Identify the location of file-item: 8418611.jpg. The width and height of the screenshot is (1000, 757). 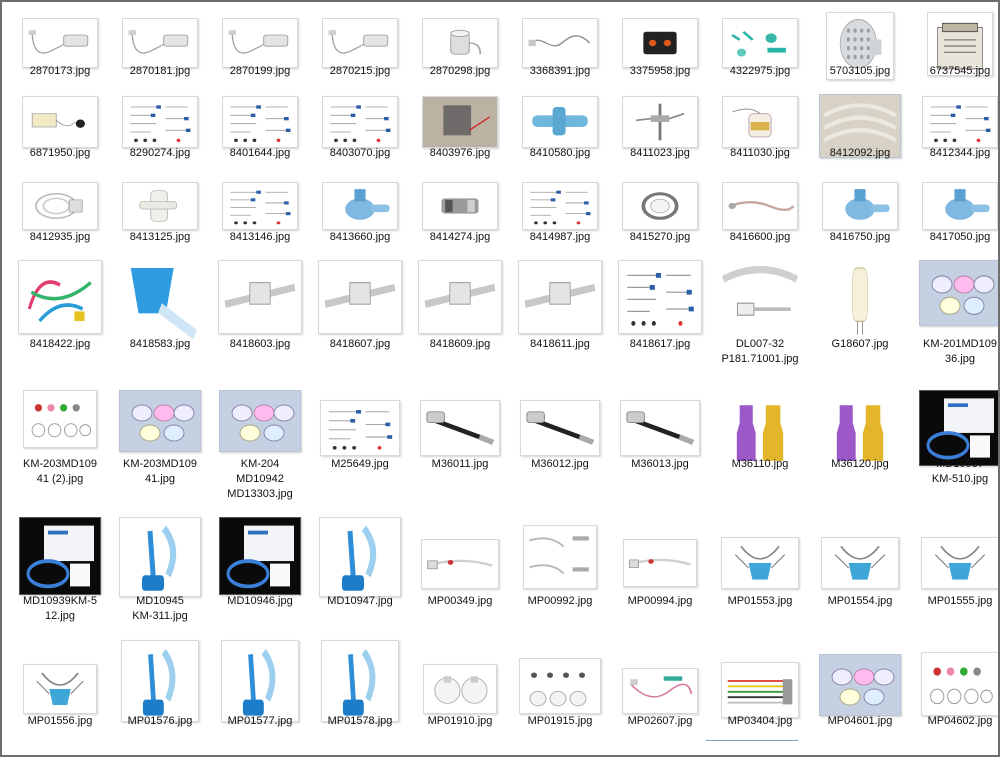
(560, 315).